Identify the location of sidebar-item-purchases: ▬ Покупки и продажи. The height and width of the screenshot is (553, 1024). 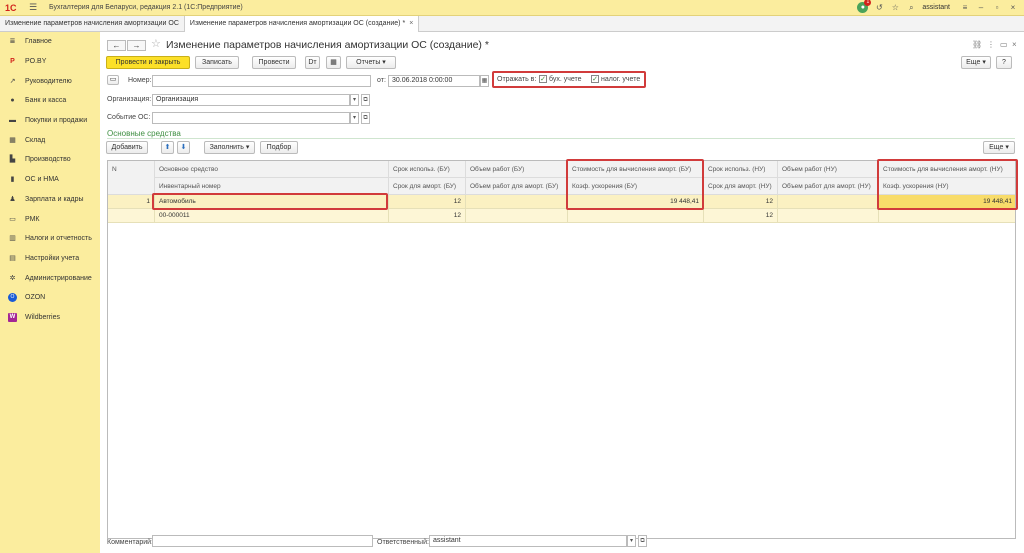
(50, 121).